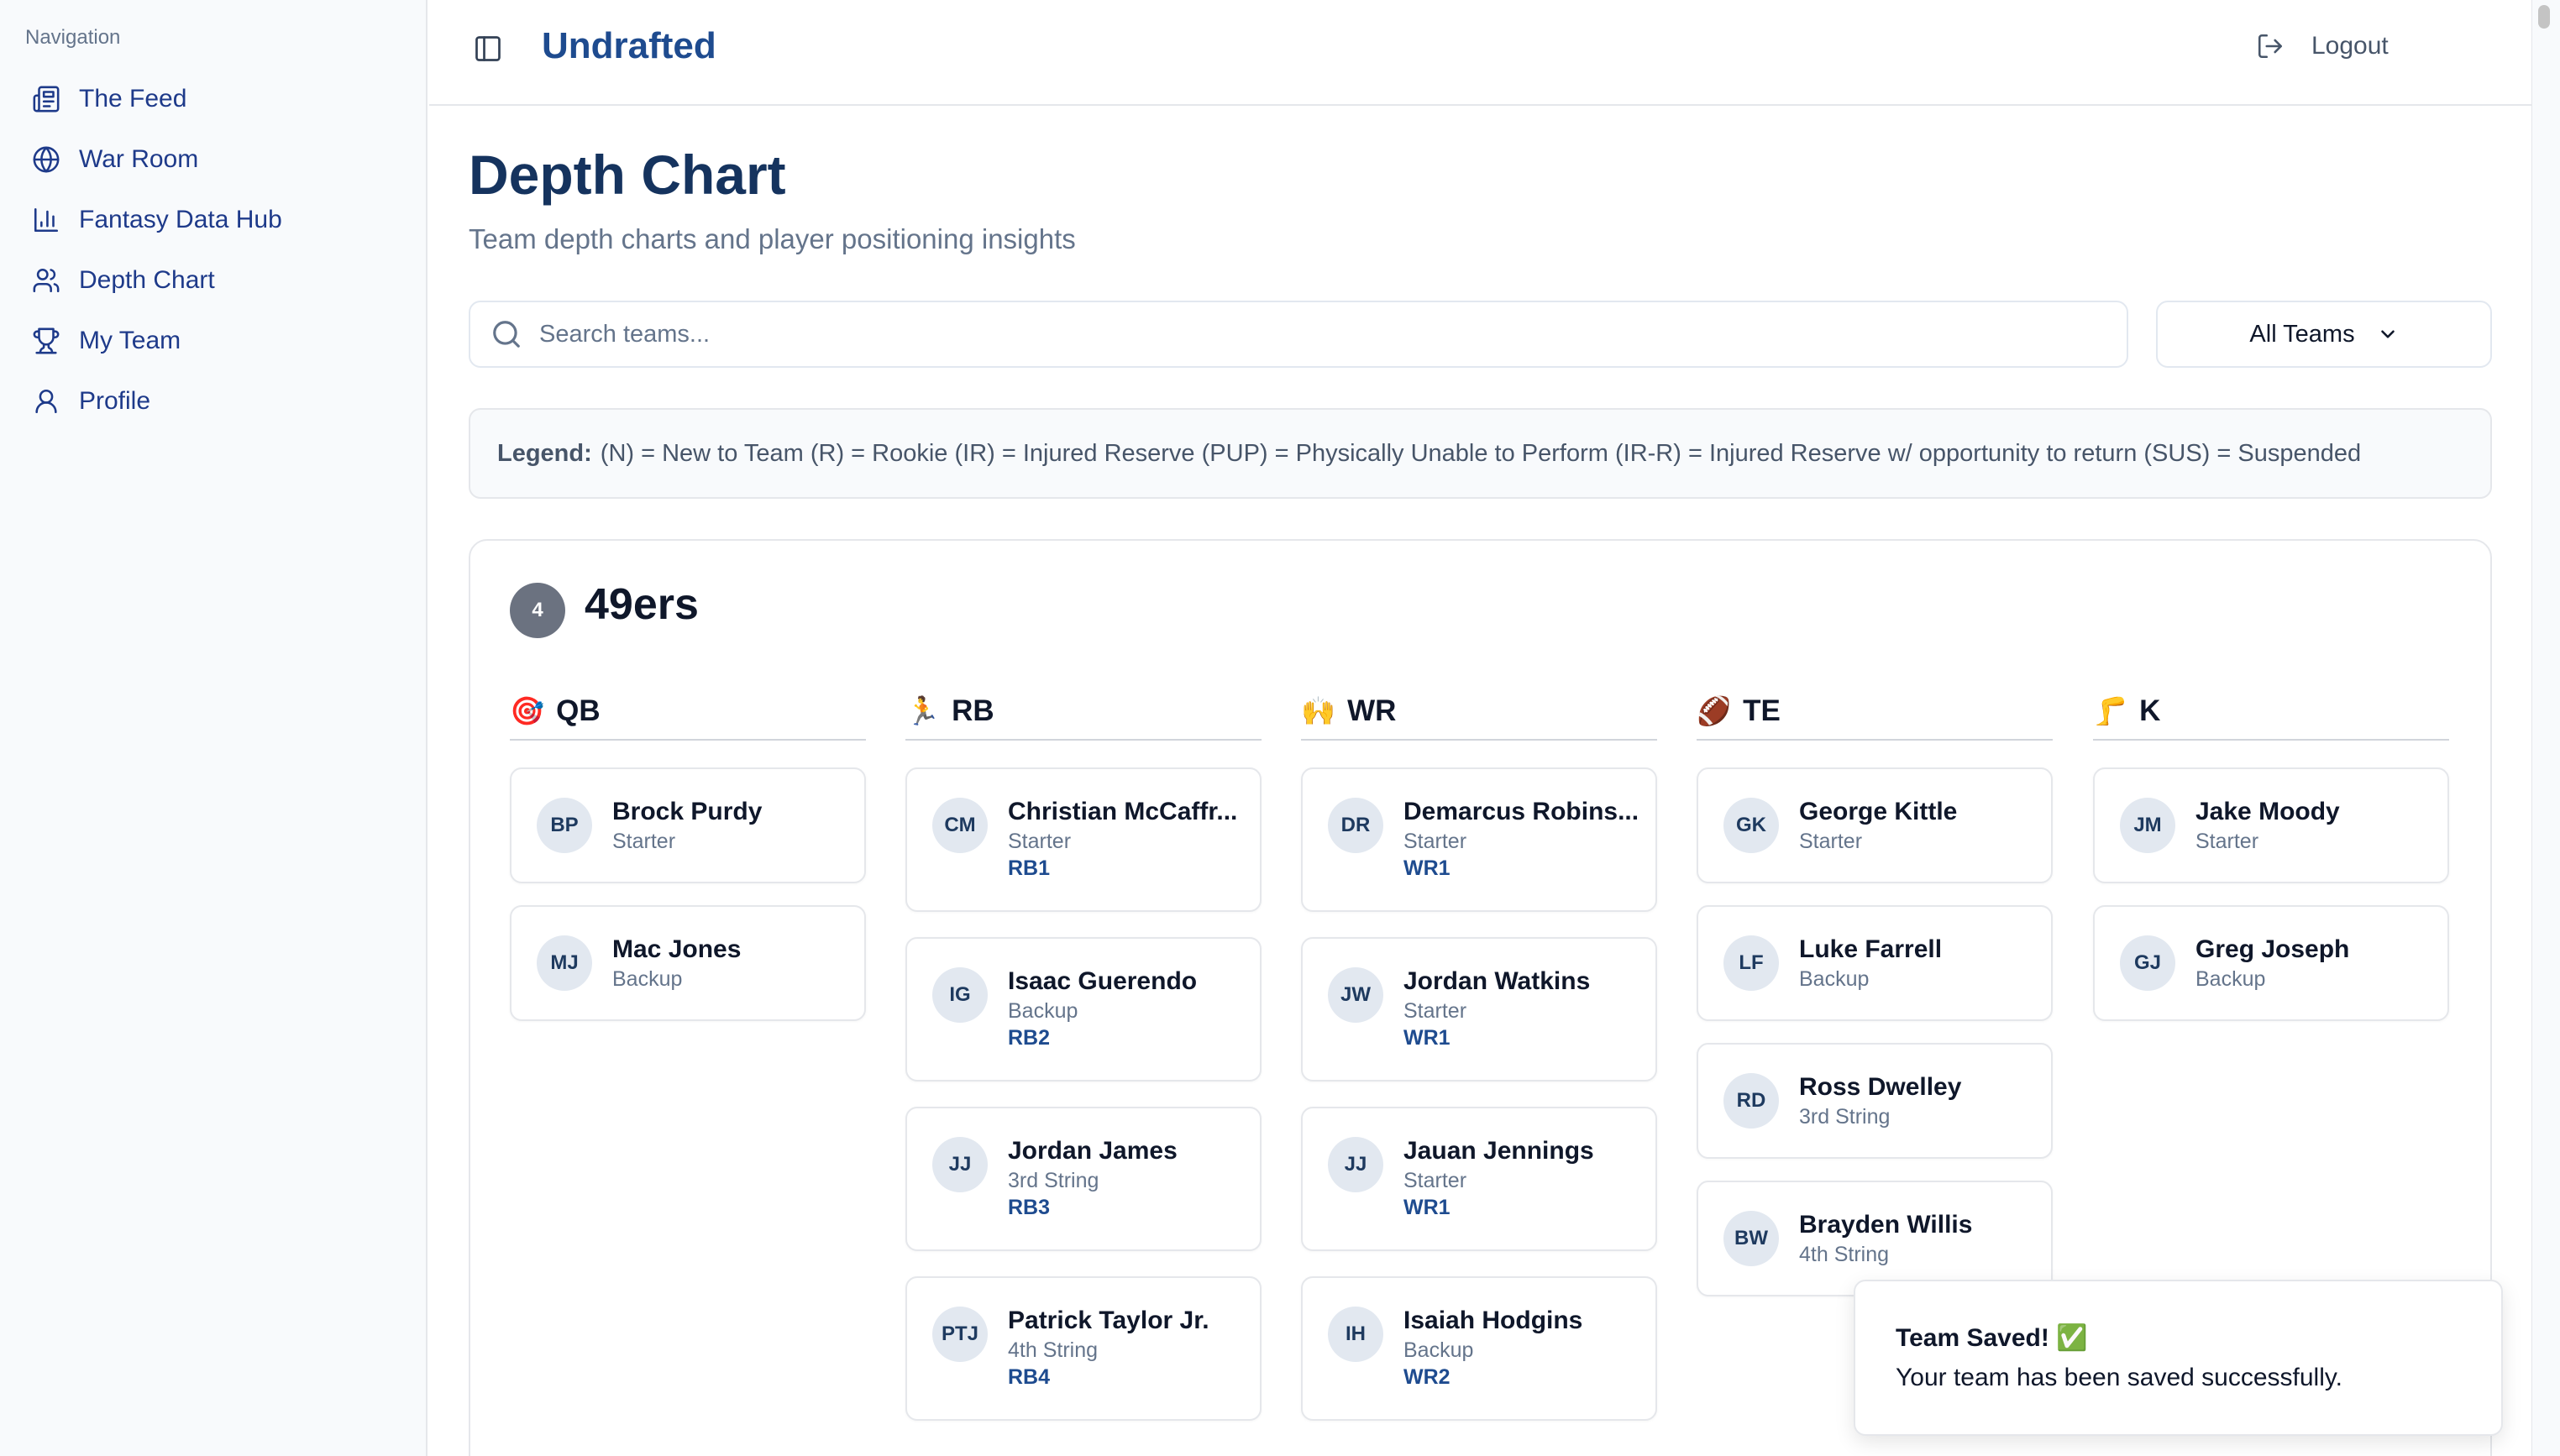 The width and height of the screenshot is (2560, 1456). Describe the element at coordinates (73, 37) in the screenshot. I see `nav-heading: Navigation` at that location.